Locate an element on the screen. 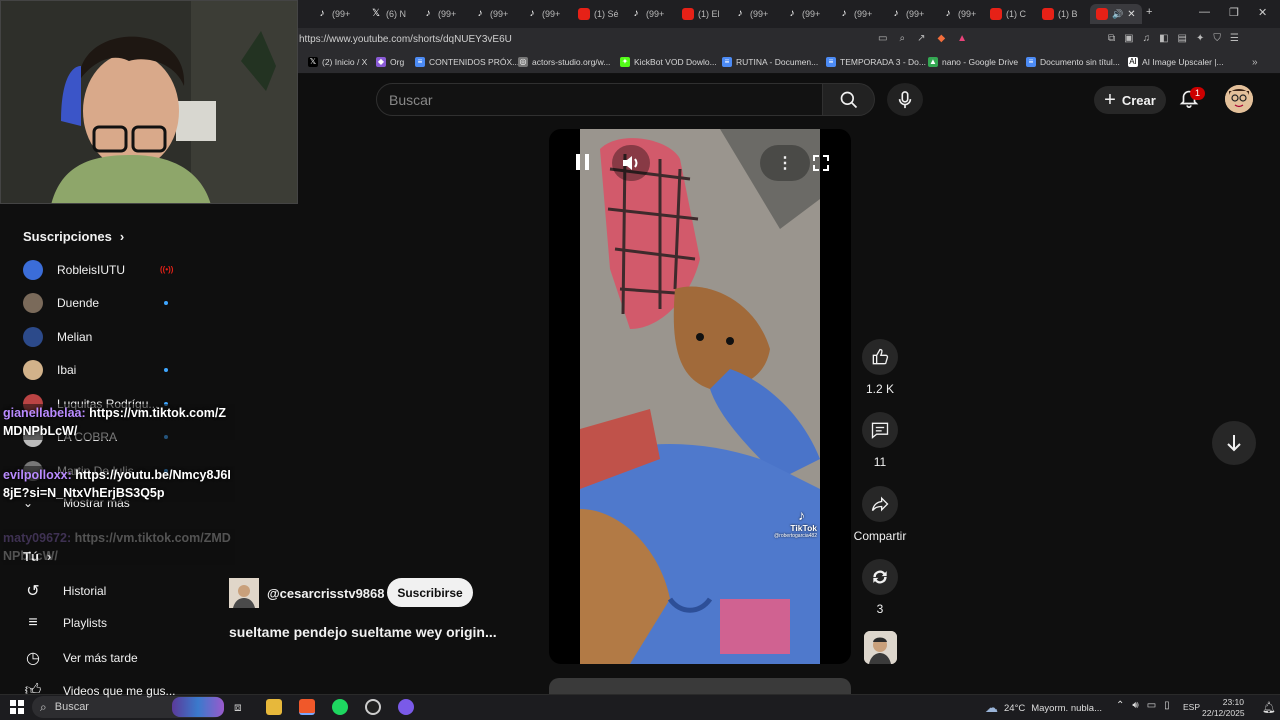  browser-tab: (1) El is located at coordinates (701, 14).